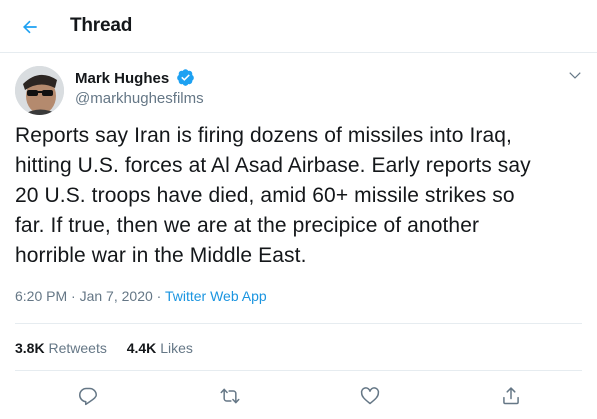  What do you see at coordinates (41, 296) in the screenshot?
I see `tweet-time: 6:20 PM` at bounding box center [41, 296].